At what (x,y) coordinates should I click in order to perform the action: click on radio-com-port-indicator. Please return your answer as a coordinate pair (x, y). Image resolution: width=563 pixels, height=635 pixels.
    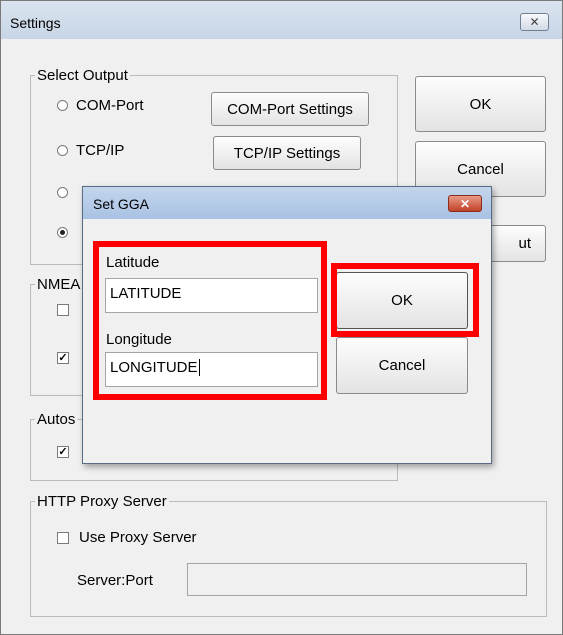
    Looking at the image, I should click on (62, 105).